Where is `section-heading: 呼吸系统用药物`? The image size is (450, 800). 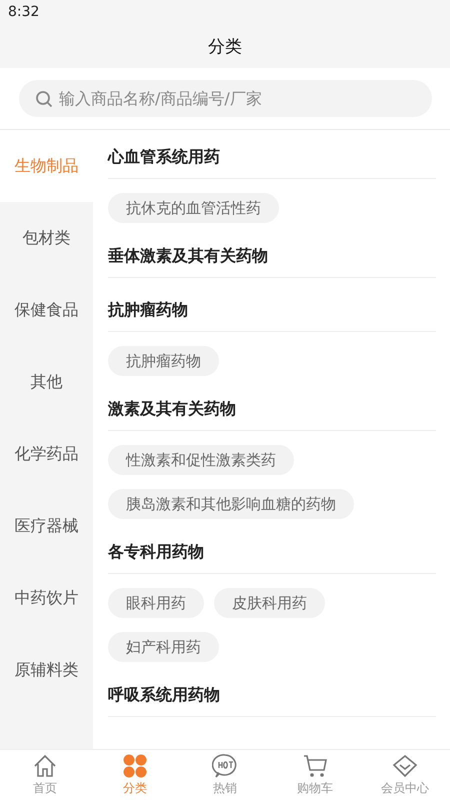
section-heading: 呼吸系统用药物 is located at coordinates (272, 695).